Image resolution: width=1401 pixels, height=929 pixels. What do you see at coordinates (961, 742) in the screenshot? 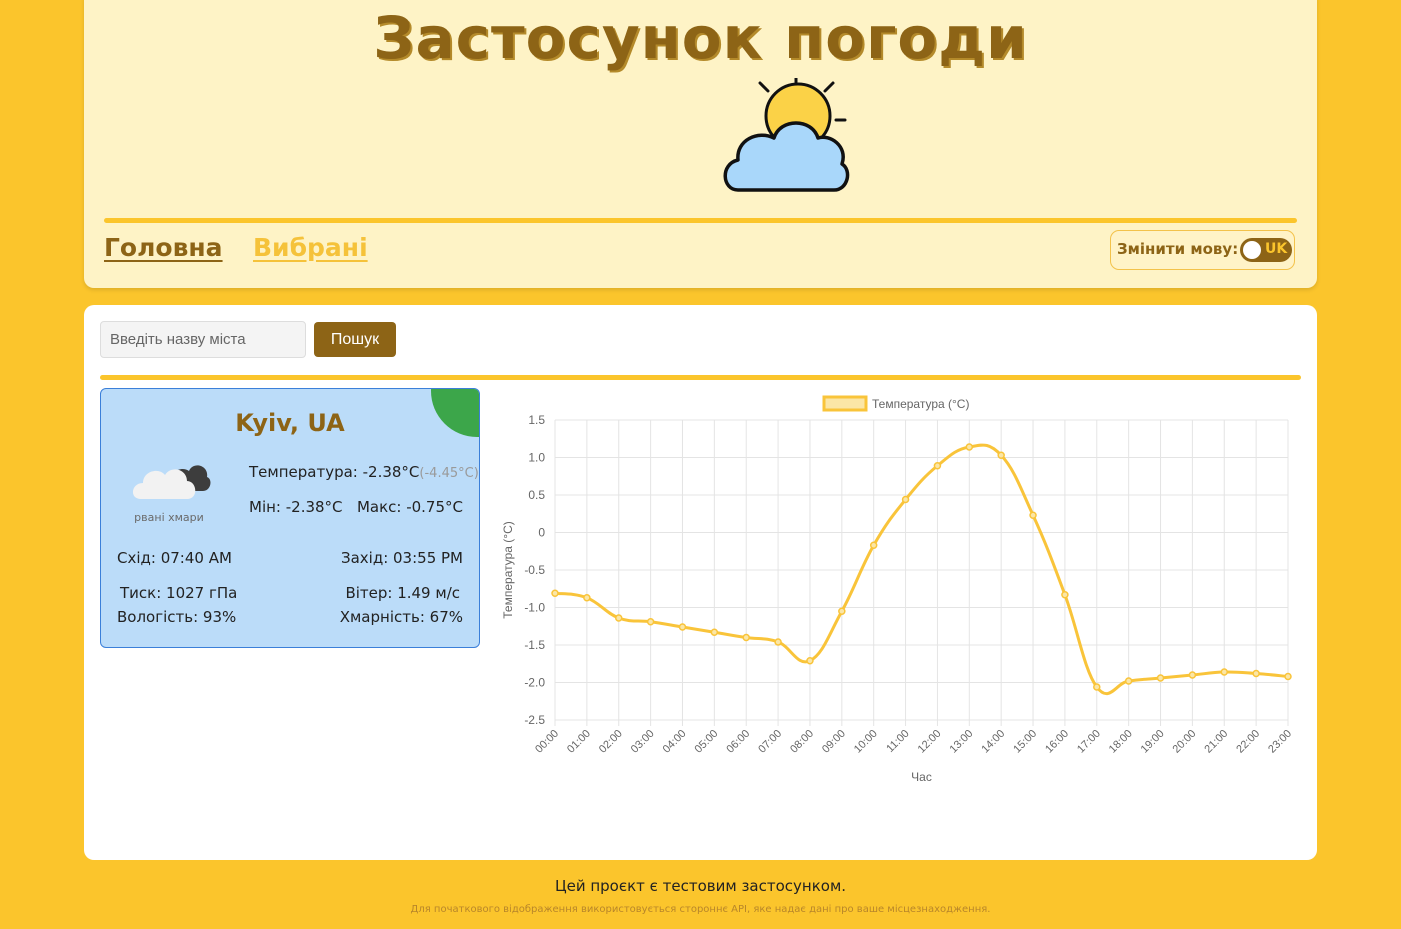
I see `x-tick-label: 13:00` at bounding box center [961, 742].